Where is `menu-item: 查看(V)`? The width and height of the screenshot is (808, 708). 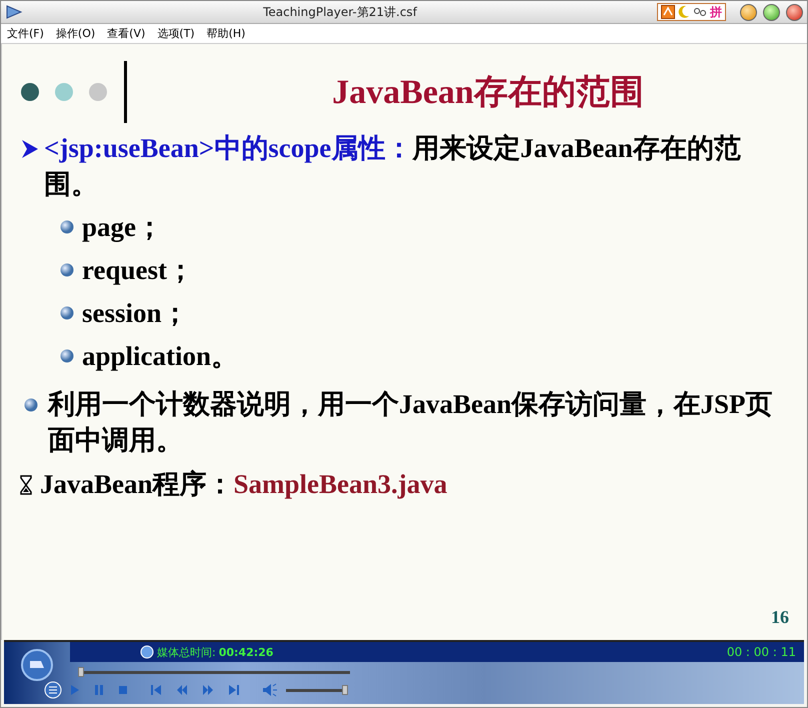
menu-item: 查看(V) is located at coordinates (126, 33).